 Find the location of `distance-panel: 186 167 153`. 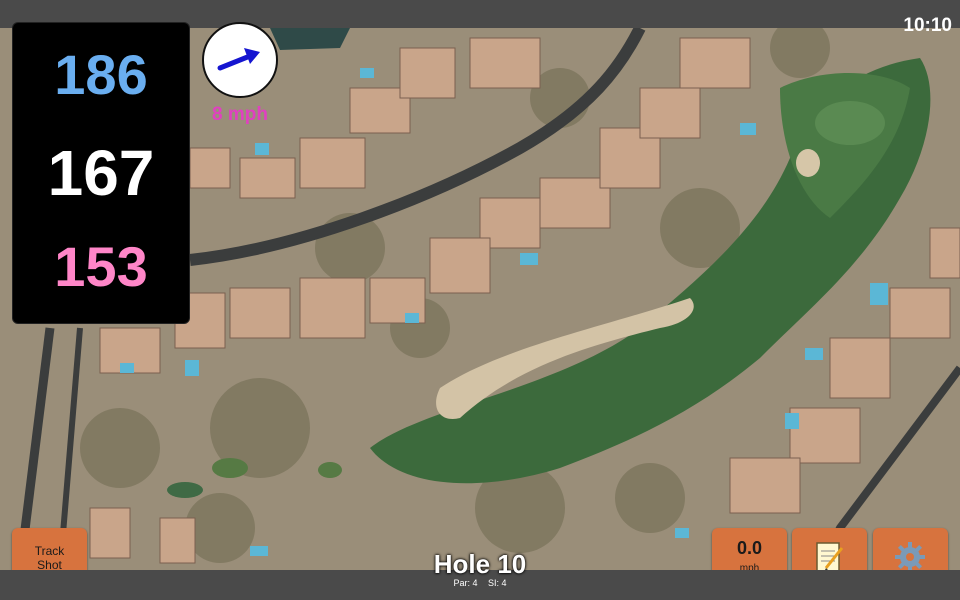

distance-panel: 186 167 153 is located at coordinates (101, 173).